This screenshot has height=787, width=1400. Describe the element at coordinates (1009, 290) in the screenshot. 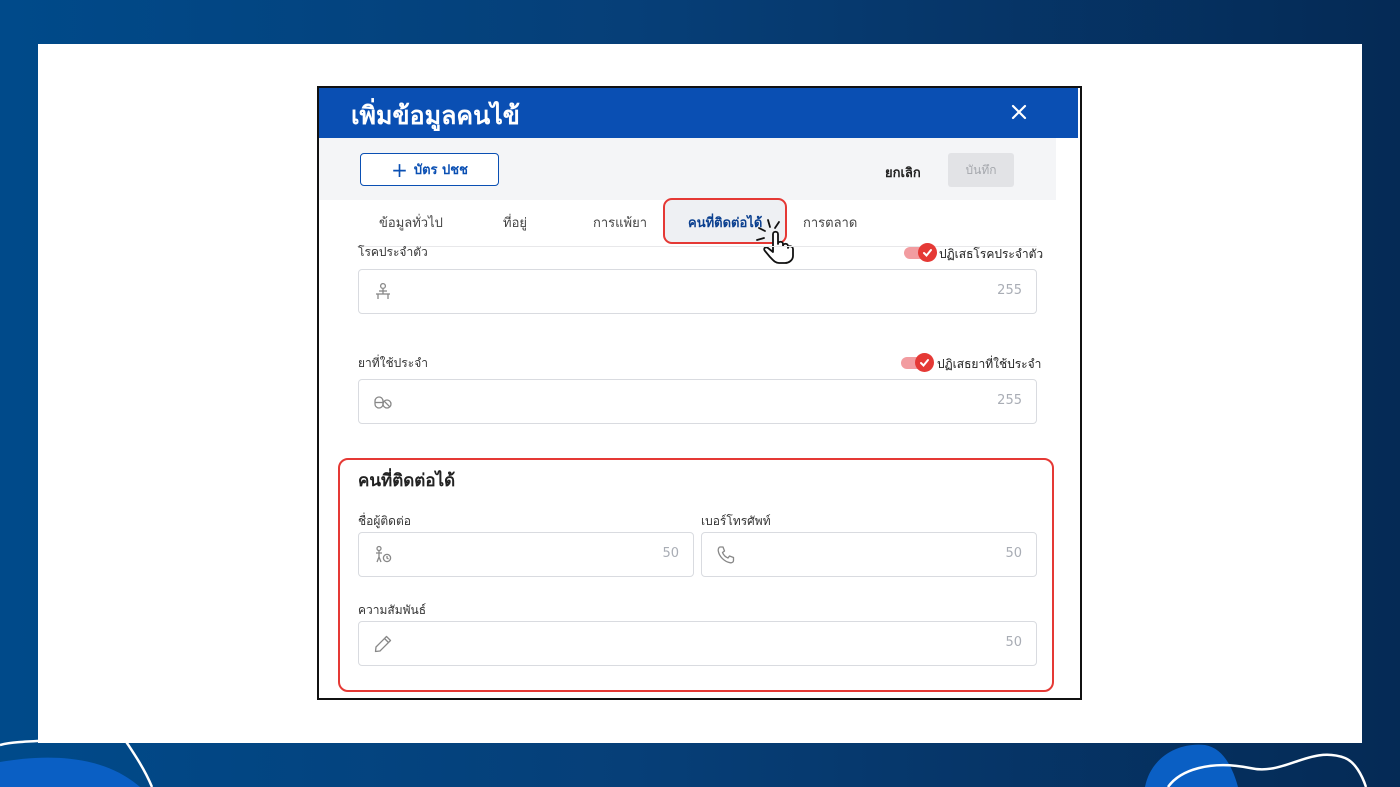

I see `chronic-disease-counter: 255` at that location.